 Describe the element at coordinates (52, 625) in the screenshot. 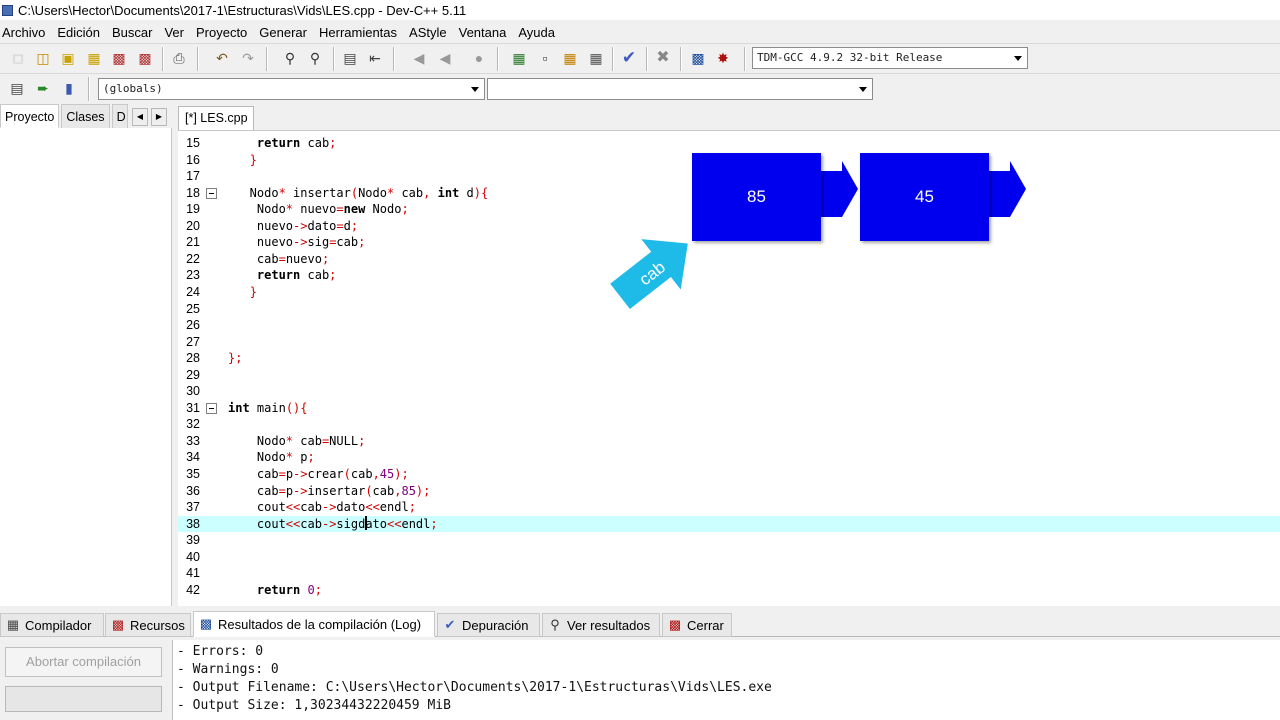

I see `tab-compilador: ▦ Compilador` at that location.